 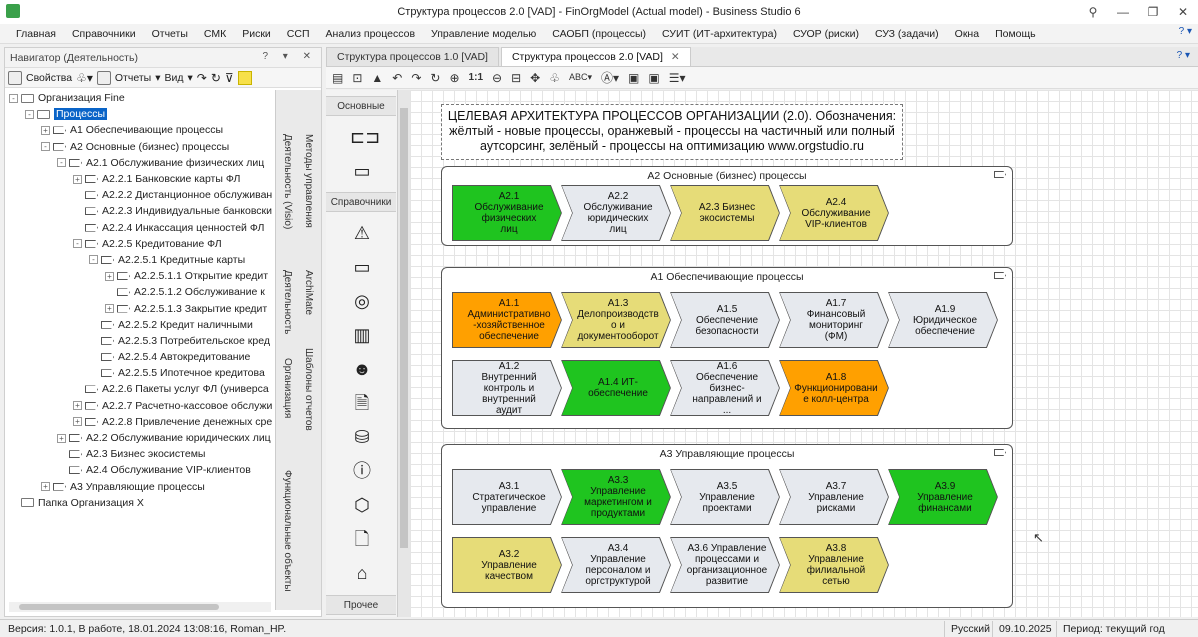 I want to click on palette-section-directories: Справочники, so click(x=361, y=202).